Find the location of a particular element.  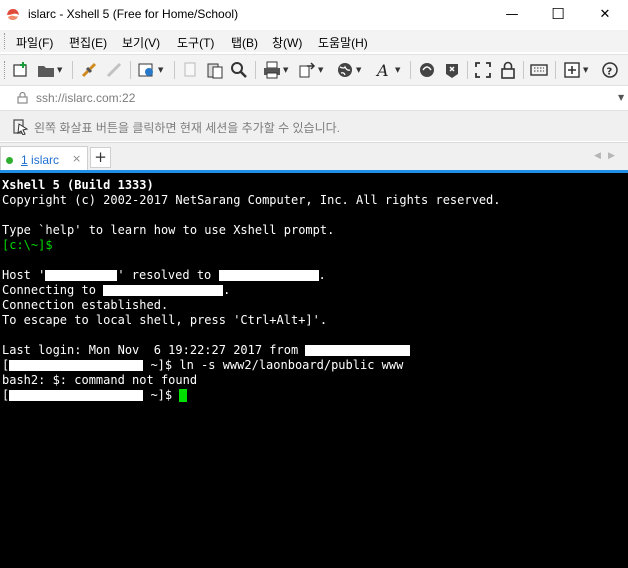

font-button: A ▼ is located at coordinates (387, 70).